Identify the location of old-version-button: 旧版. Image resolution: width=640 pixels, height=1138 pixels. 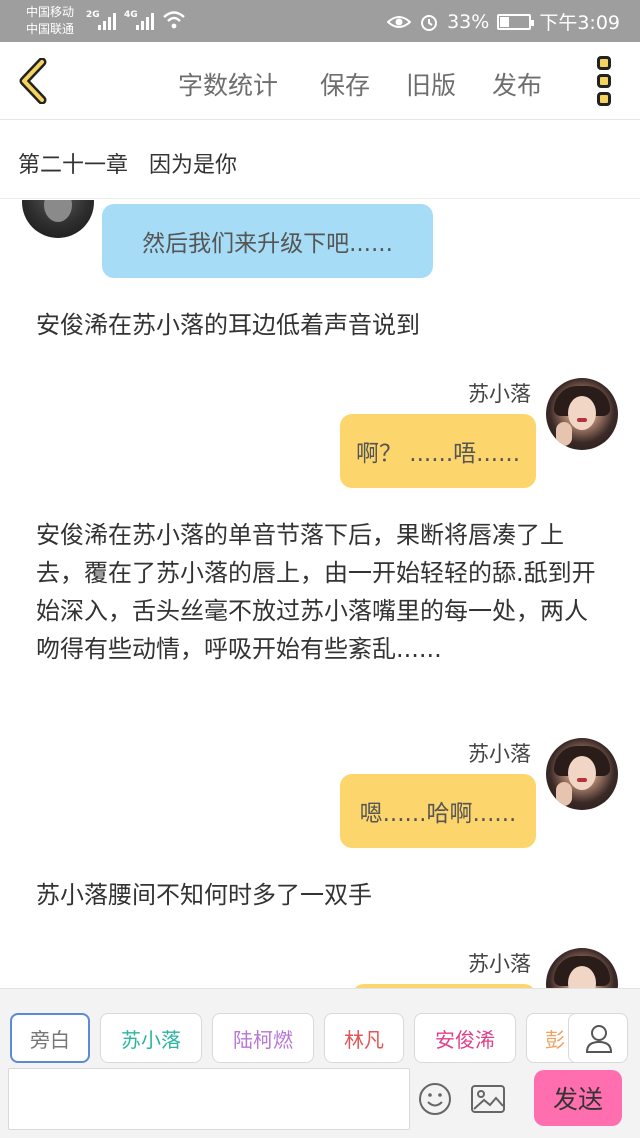
(431, 84).